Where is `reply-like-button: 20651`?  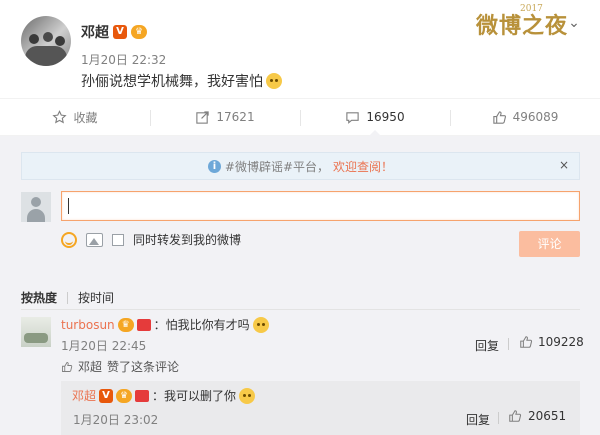 reply-like-button: 20651 is located at coordinates (537, 416).